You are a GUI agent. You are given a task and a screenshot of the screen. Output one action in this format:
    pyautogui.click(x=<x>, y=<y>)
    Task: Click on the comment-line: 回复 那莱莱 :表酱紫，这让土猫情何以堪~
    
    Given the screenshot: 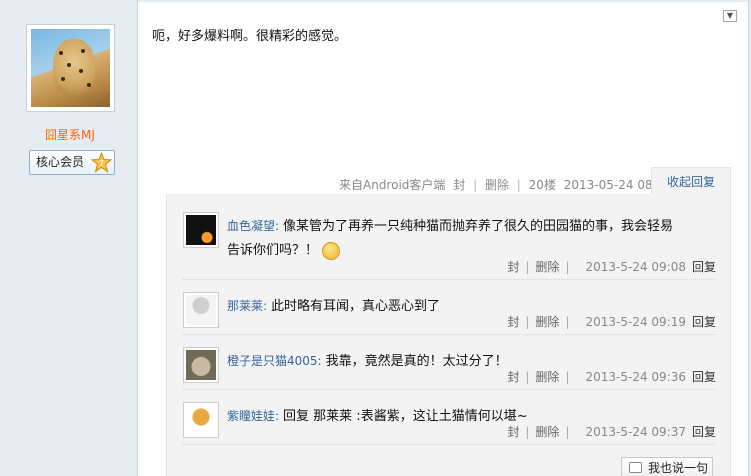 What is the action you would take?
    pyautogui.click(x=405, y=416)
    